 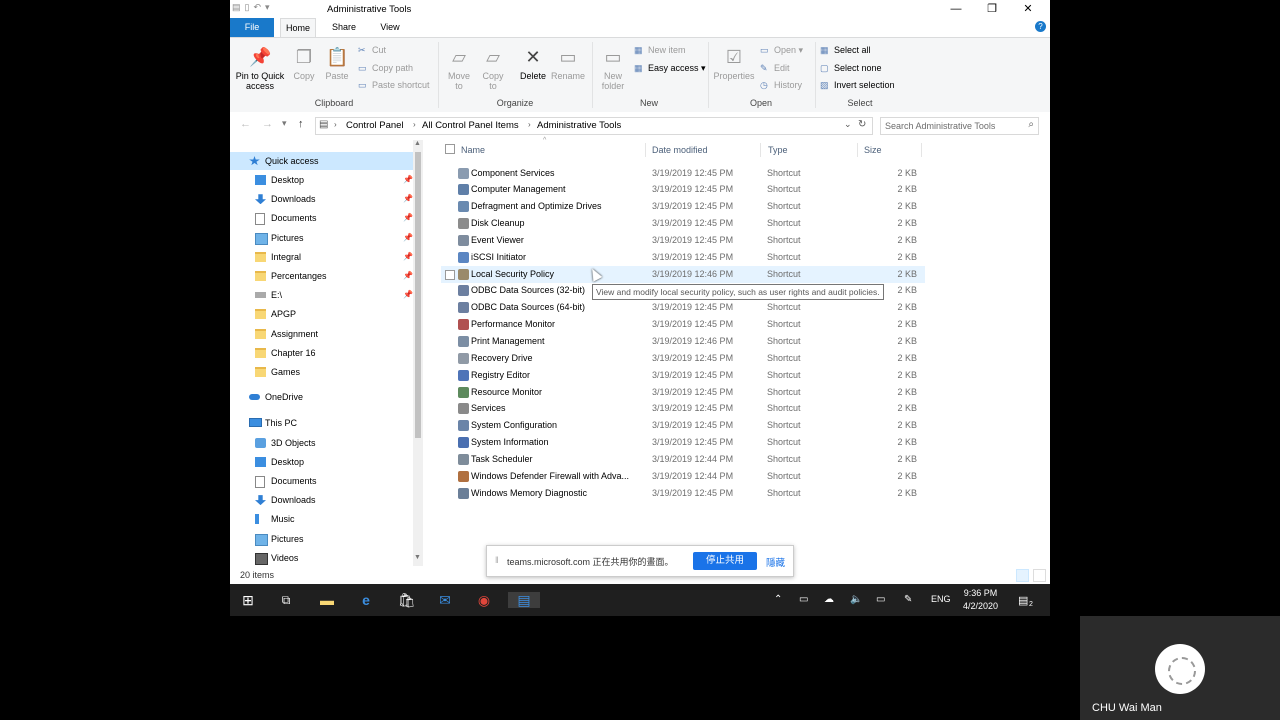 What do you see at coordinates (322, 462) in the screenshot?
I see `nav-pc-item-desktop: Desktop` at bounding box center [322, 462].